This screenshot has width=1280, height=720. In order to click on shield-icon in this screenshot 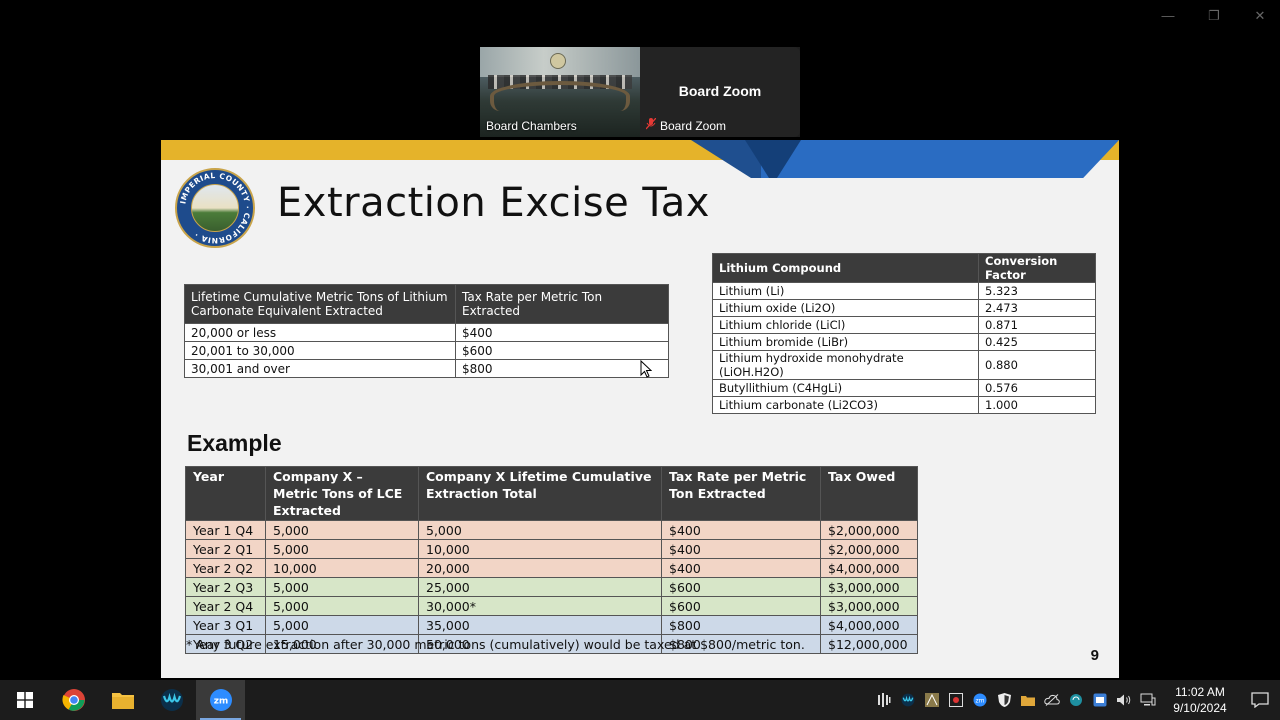, I will do `click(1004, 700)`.